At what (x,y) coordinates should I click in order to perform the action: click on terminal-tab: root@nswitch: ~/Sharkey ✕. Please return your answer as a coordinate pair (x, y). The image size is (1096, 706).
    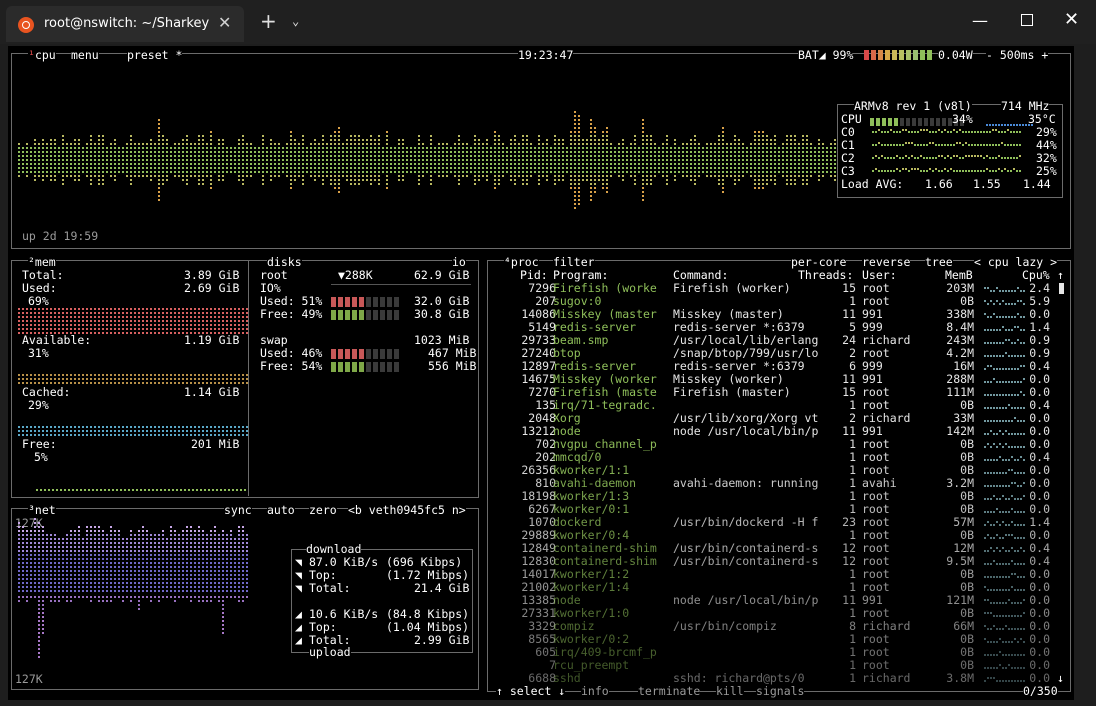
    Looking at the image, I should click on (125, 24).